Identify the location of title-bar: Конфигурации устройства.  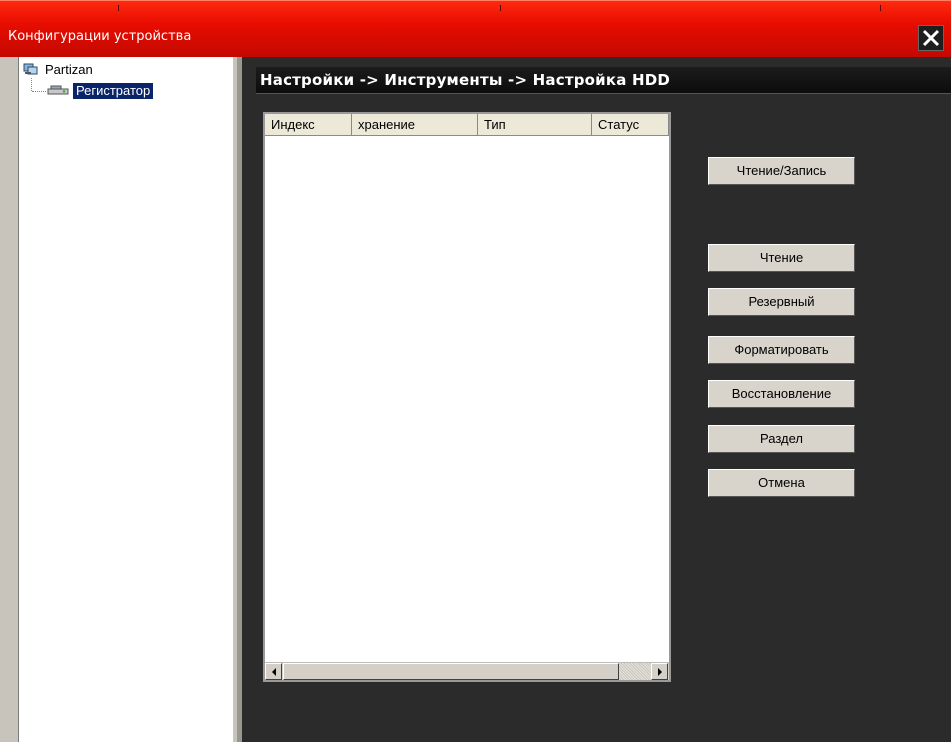
(475, 28).